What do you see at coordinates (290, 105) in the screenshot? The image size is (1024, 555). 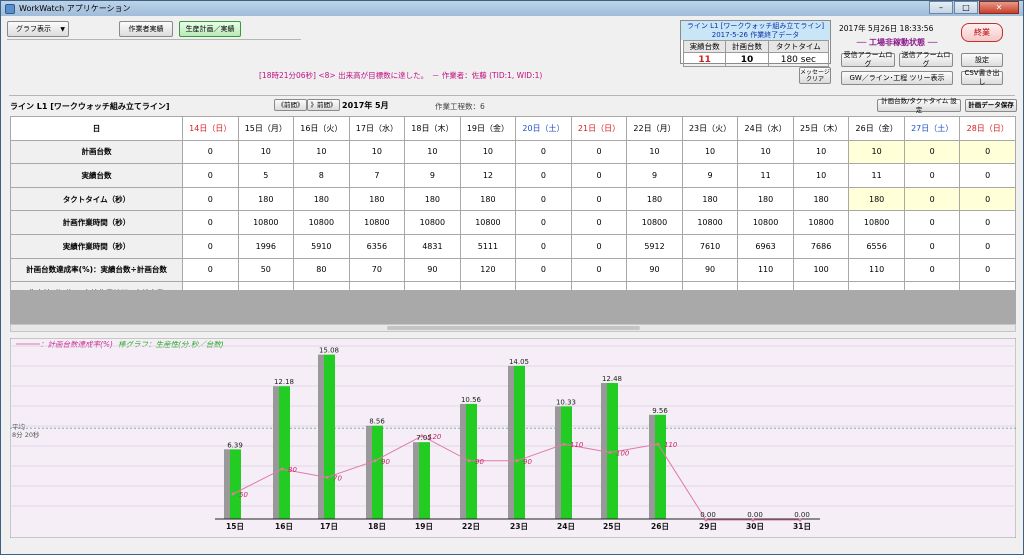 I see `prev-month-button: 《前間》` at bounding box center [290, 105].